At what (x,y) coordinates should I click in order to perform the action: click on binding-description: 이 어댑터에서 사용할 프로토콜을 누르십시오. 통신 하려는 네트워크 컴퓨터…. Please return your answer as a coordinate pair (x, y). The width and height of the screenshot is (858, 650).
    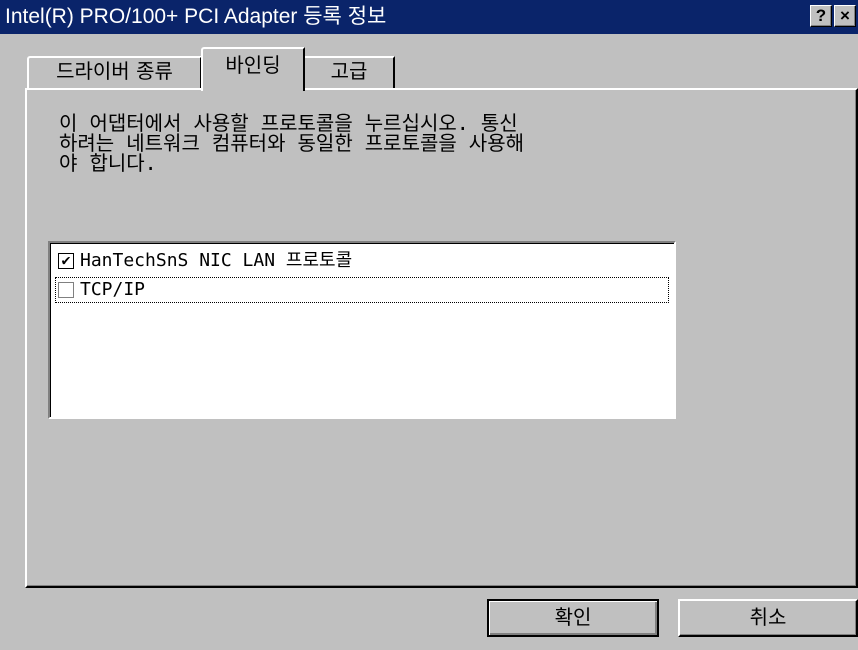
    Looking at the image, I should click on (369, 143).